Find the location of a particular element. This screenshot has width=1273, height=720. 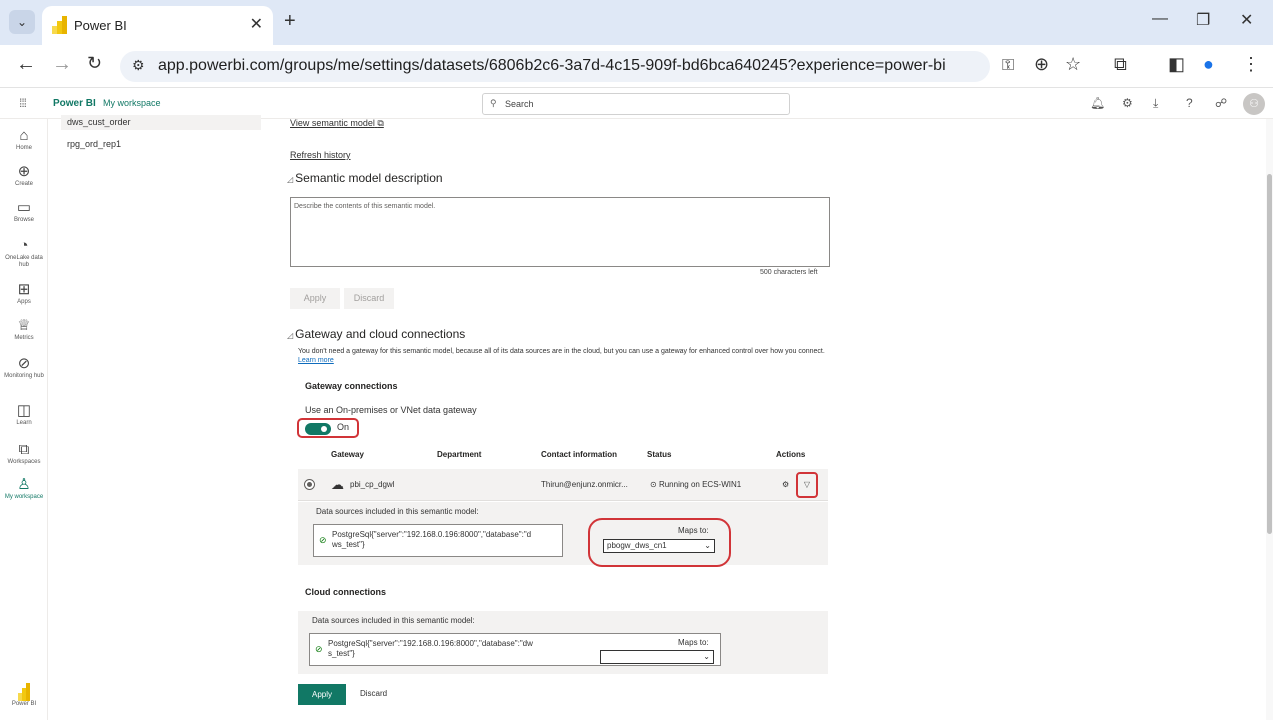

learn-more-link: Learn more is located at coordinates (316, 360).